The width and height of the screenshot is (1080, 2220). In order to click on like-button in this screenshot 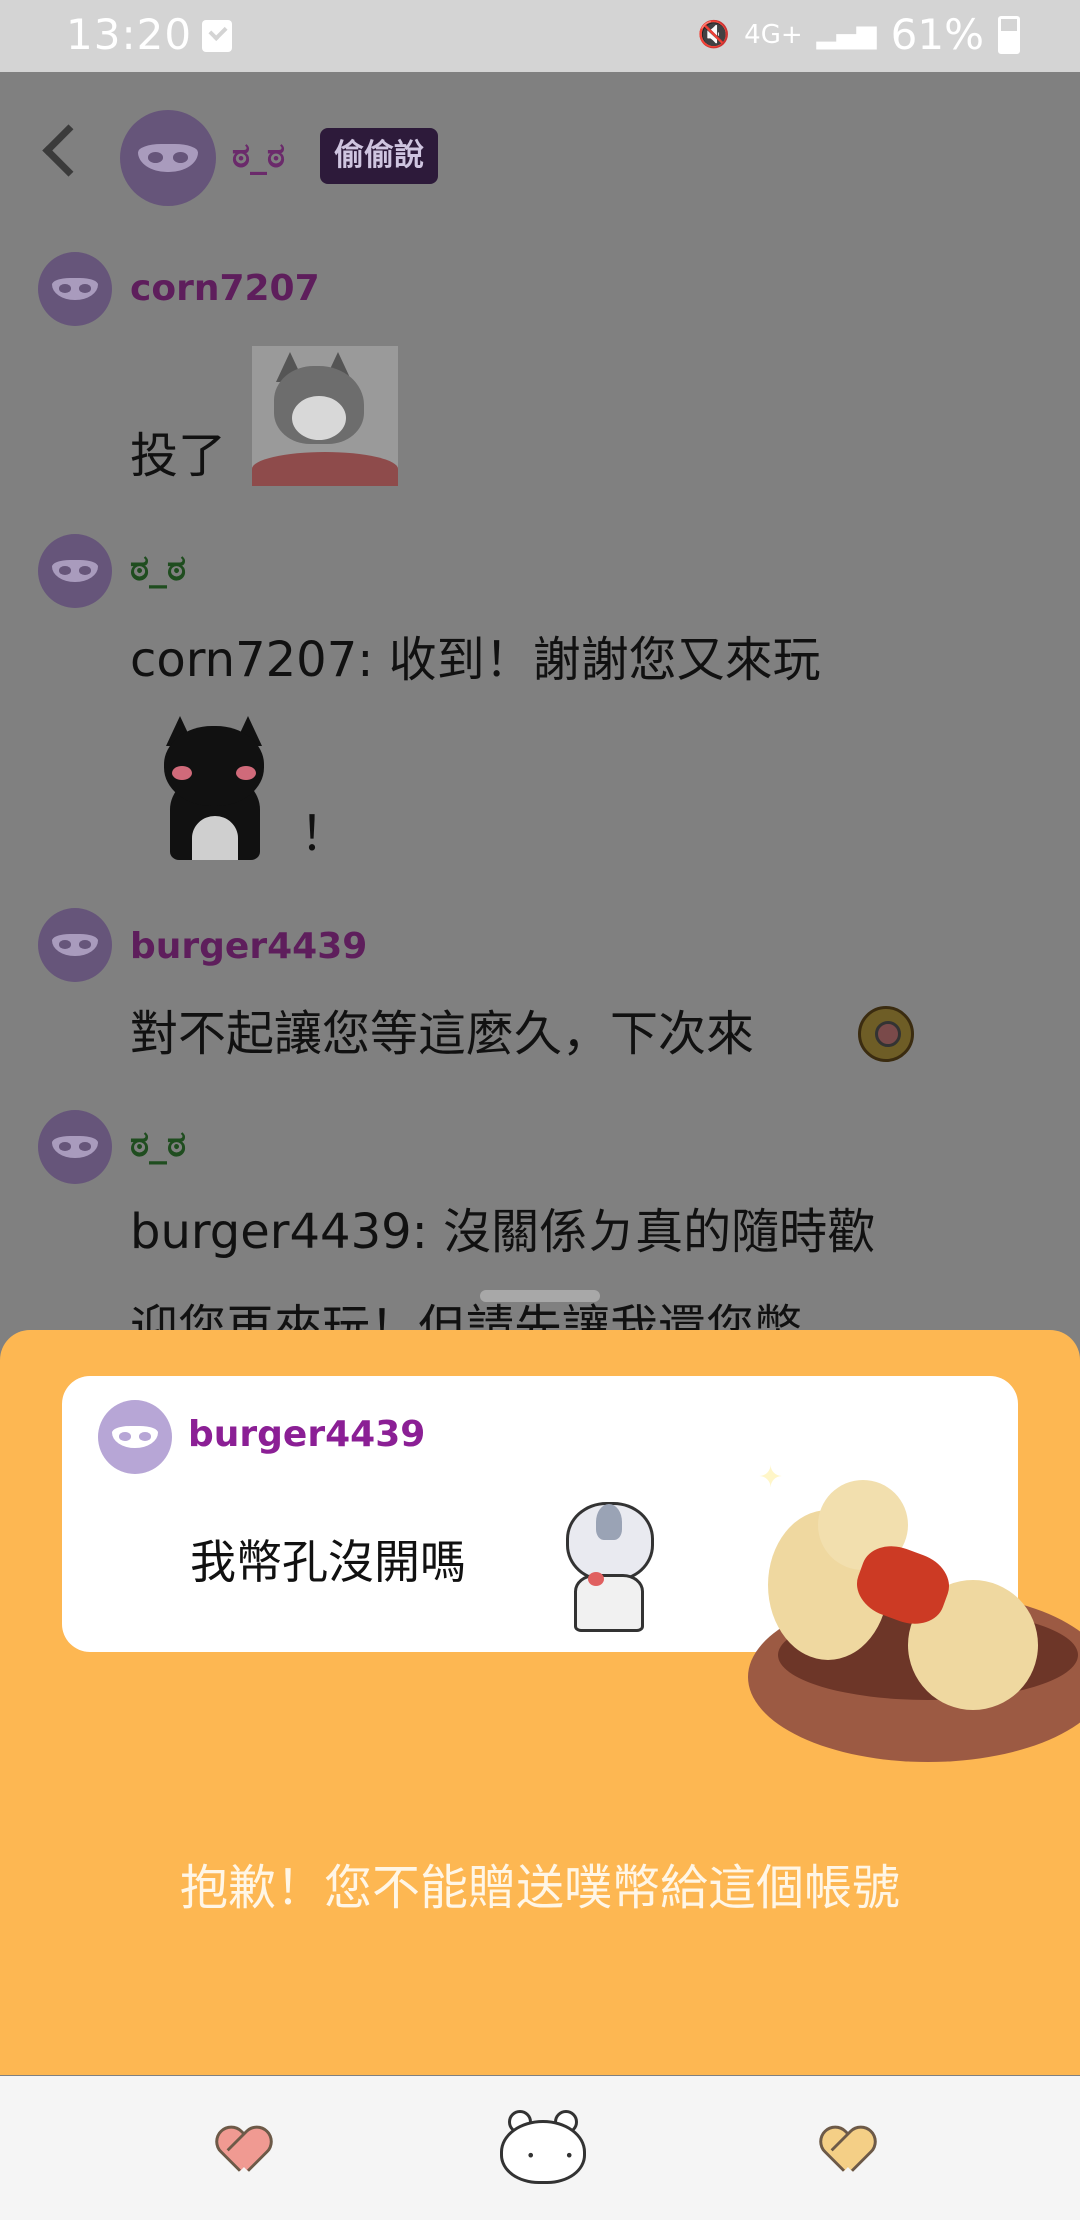, I will do `click(241, 2151)`.